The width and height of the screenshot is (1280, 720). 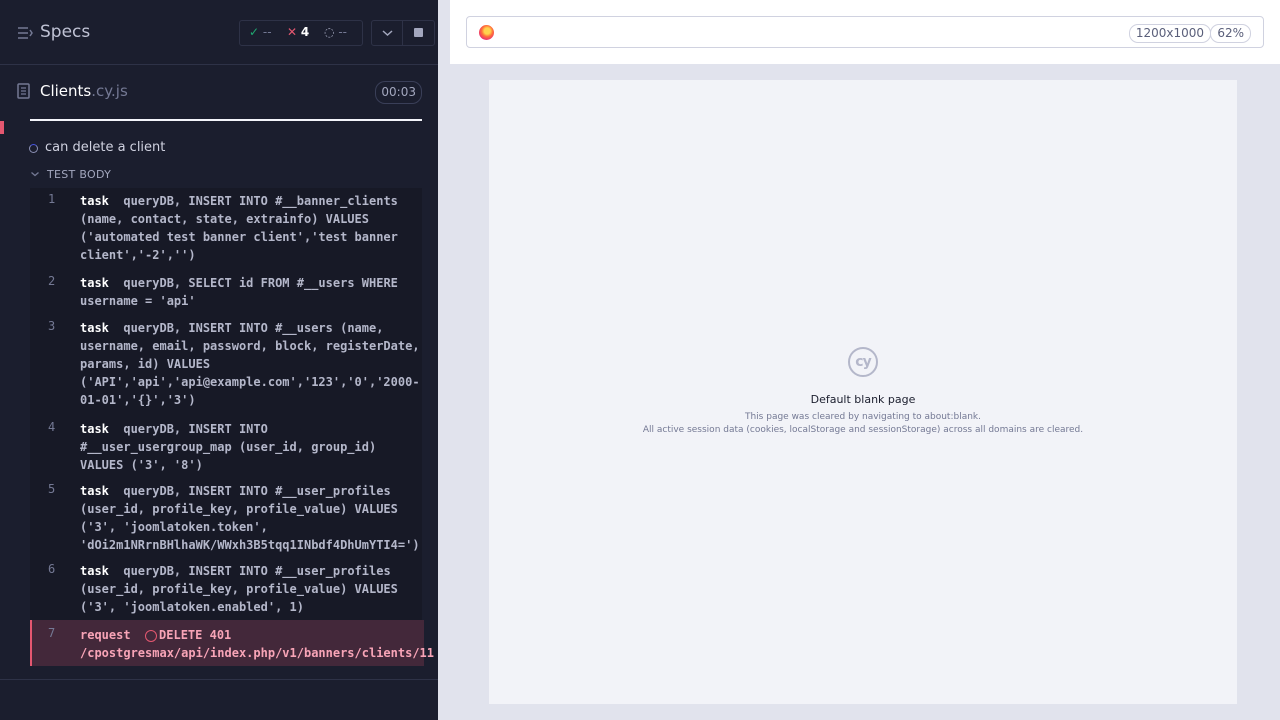 What do you see at coordinates (52, 281) in the screenshot?
I see `command-number: 2` at bounding box center [52, 281].